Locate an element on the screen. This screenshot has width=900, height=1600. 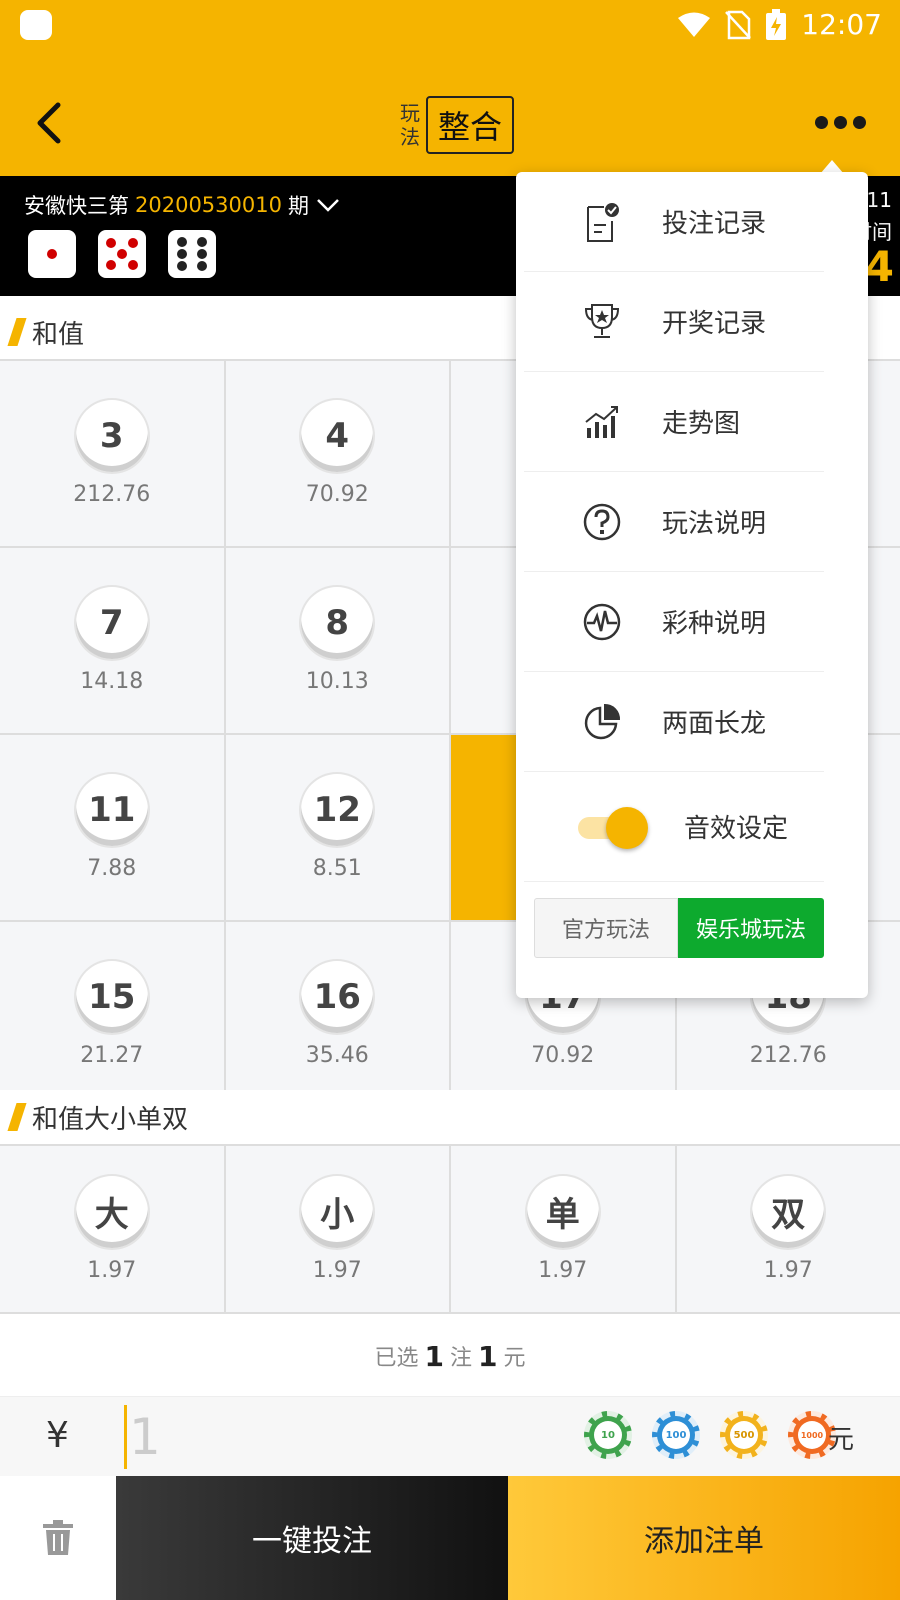
title-mode-box: 整合 is located at coordinates (470, 125).